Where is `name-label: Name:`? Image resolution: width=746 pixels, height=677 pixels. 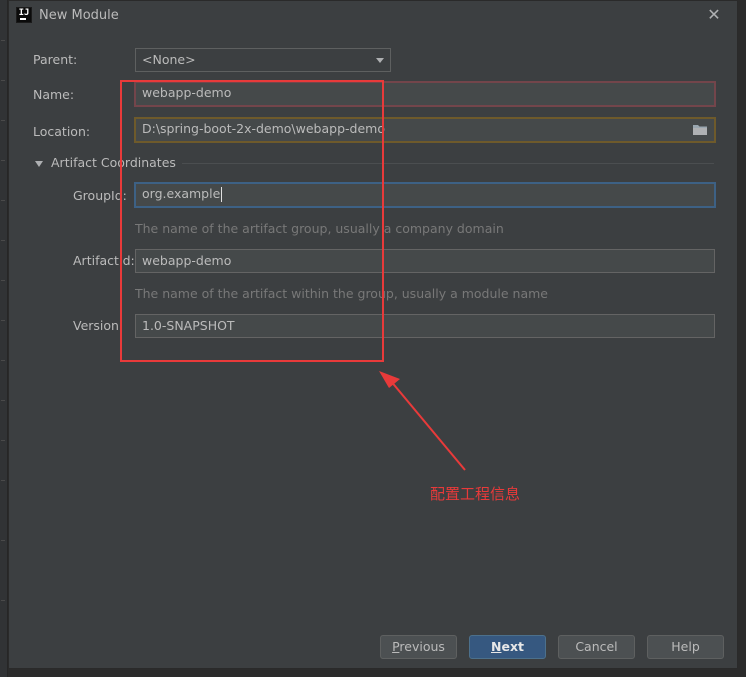
name-label: Name: is located at coordinates (54, 94).